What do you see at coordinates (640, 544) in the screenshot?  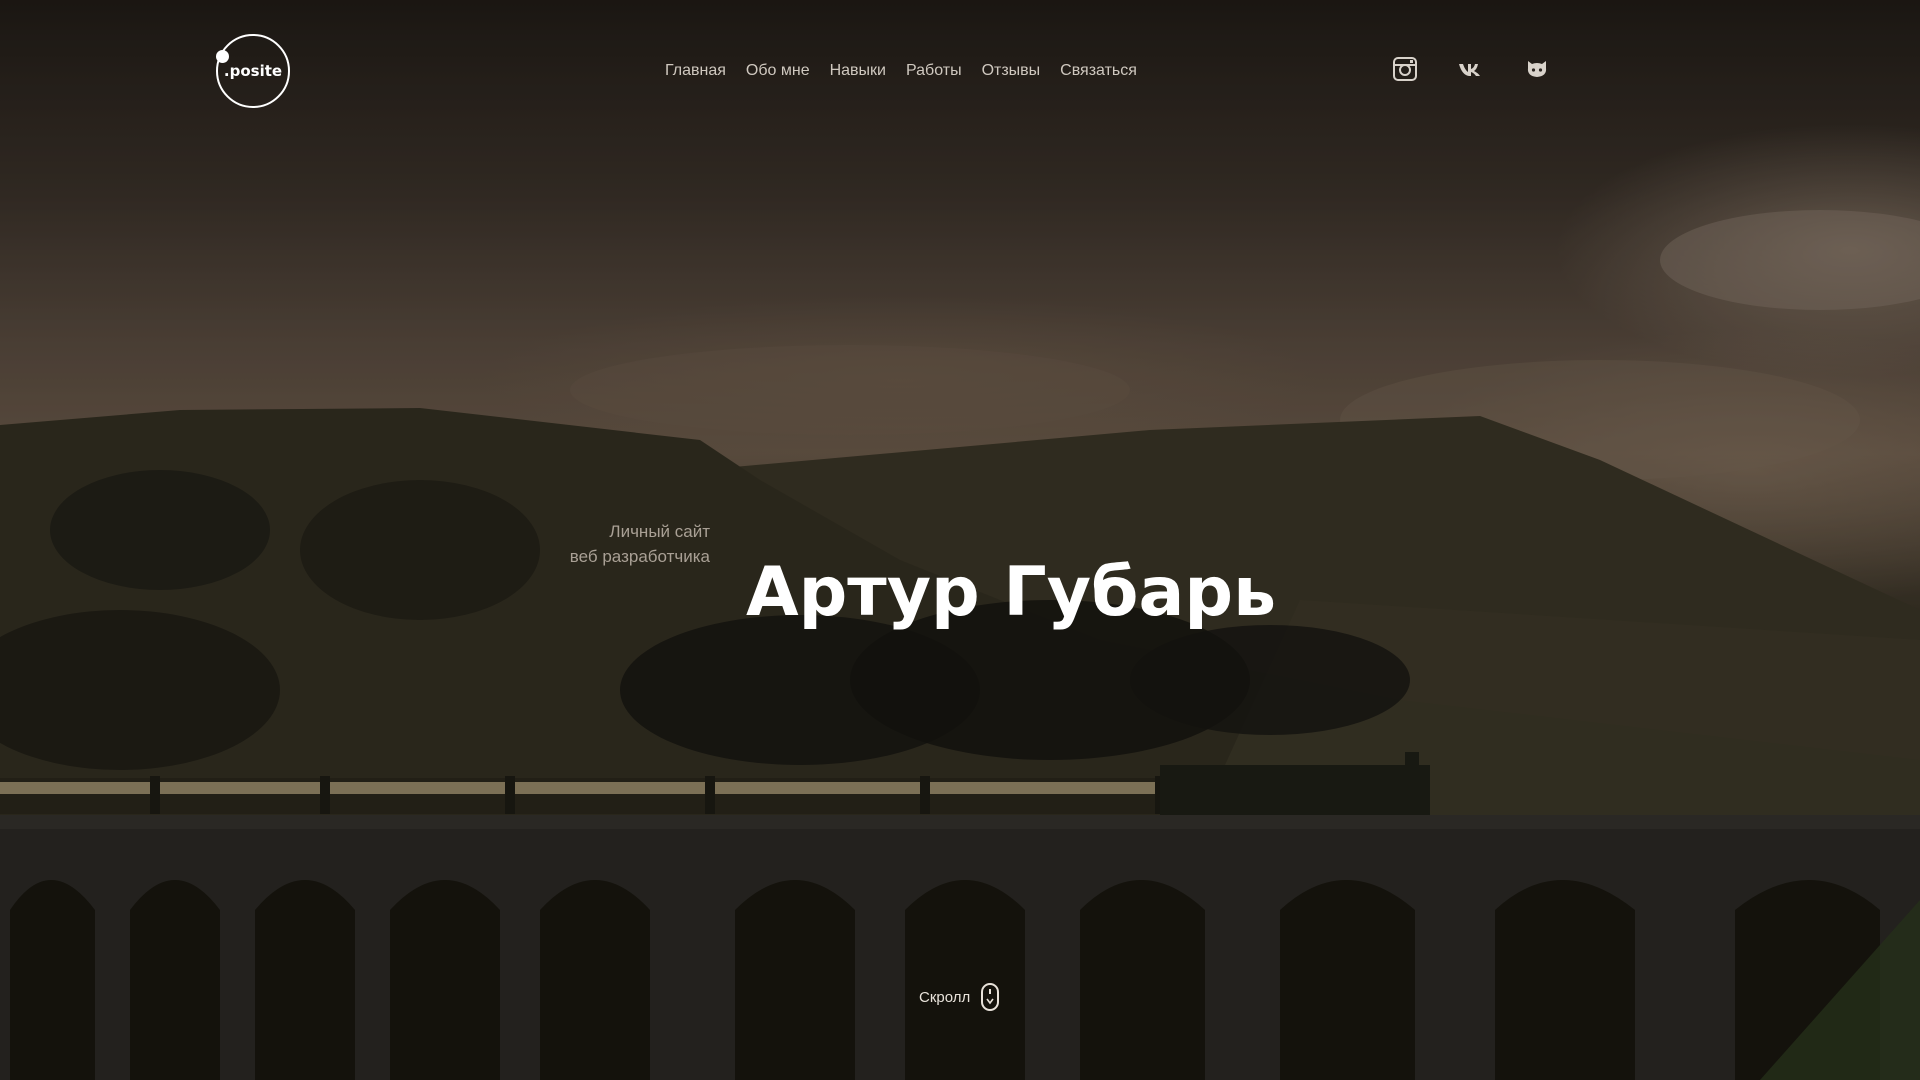 I see `hero-subtitle: Личный сайт веб разработчика` at bounding box center [640, 544].